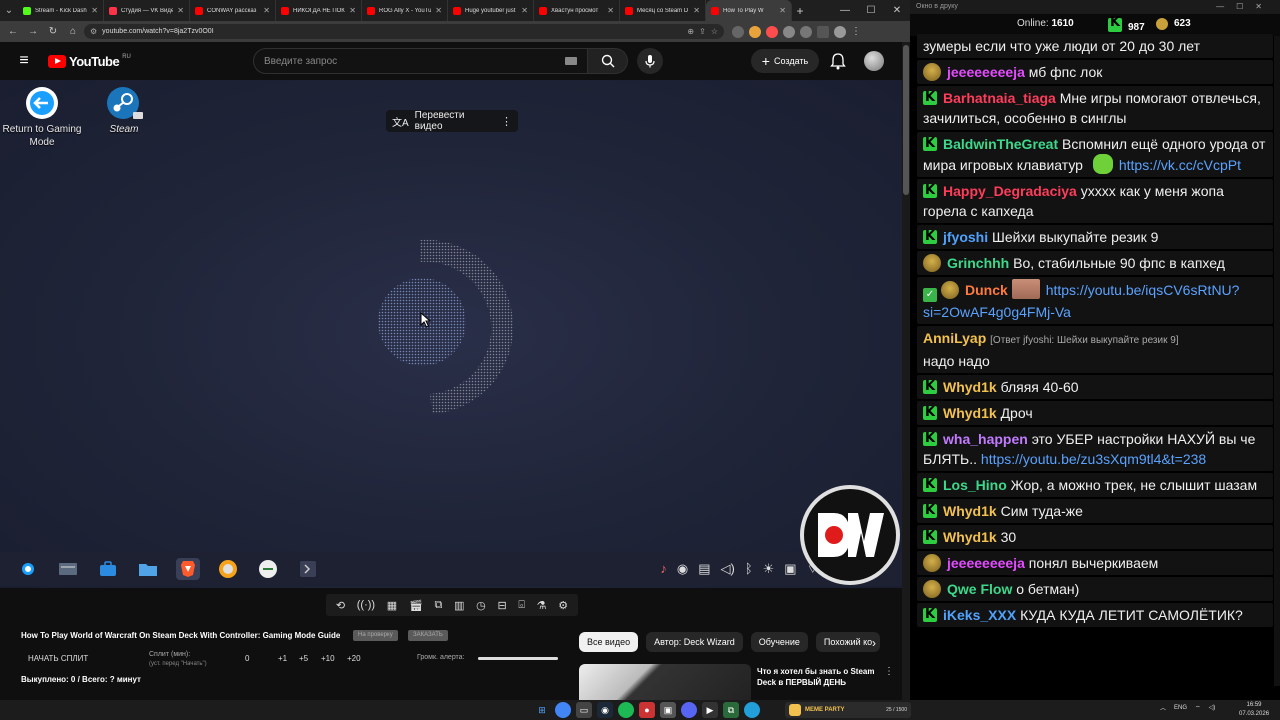 This screenshot has height=720, width=1280. Describe the element at coordinates (840, 31) in the screenshot. I see `profile-icon` at that location.